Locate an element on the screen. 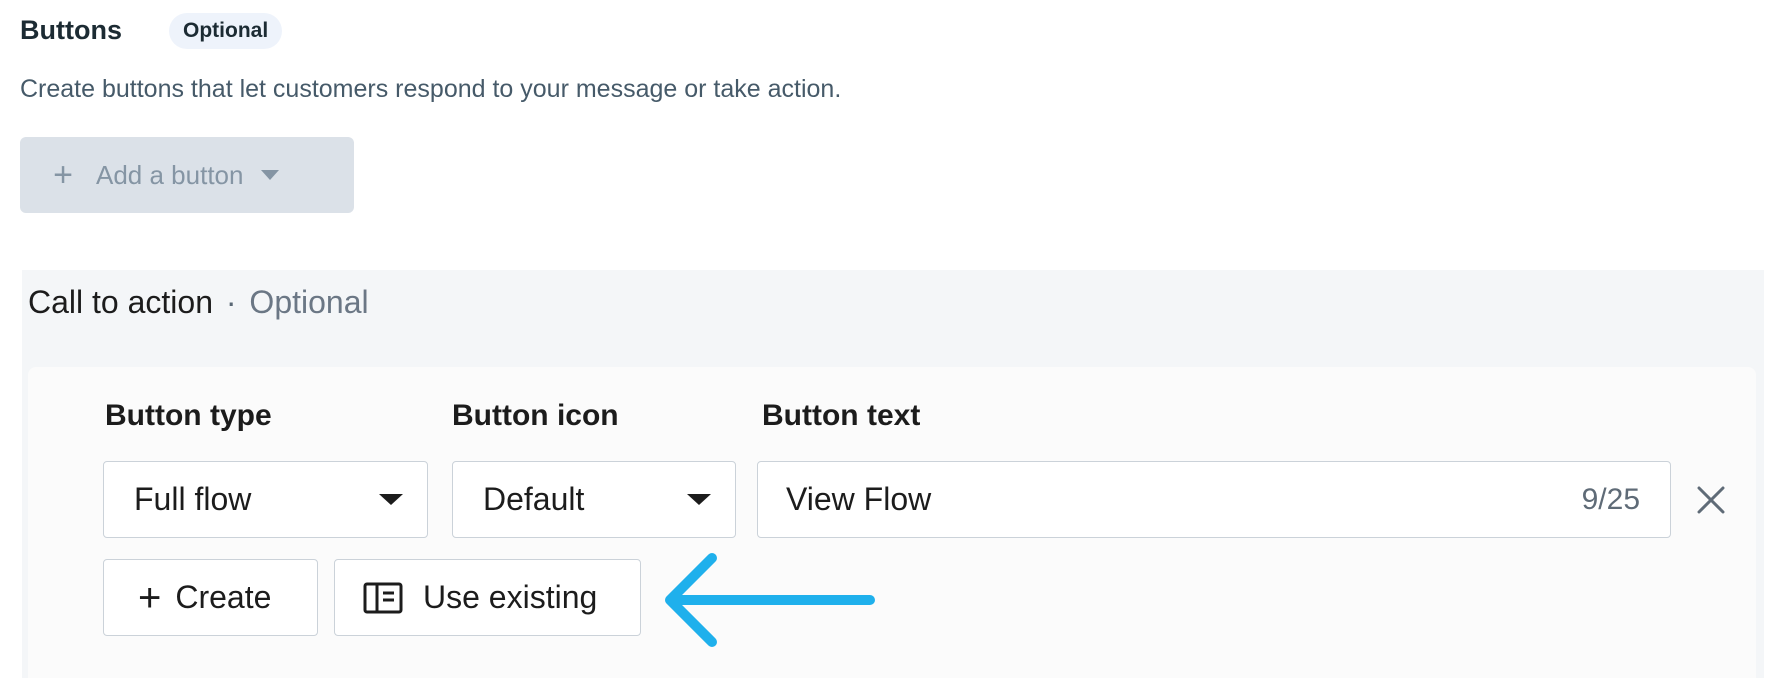 This screenshot has width=1772, height=678. call-to-action-heading: Call to action · Optional is located at coordinates (198, 302).